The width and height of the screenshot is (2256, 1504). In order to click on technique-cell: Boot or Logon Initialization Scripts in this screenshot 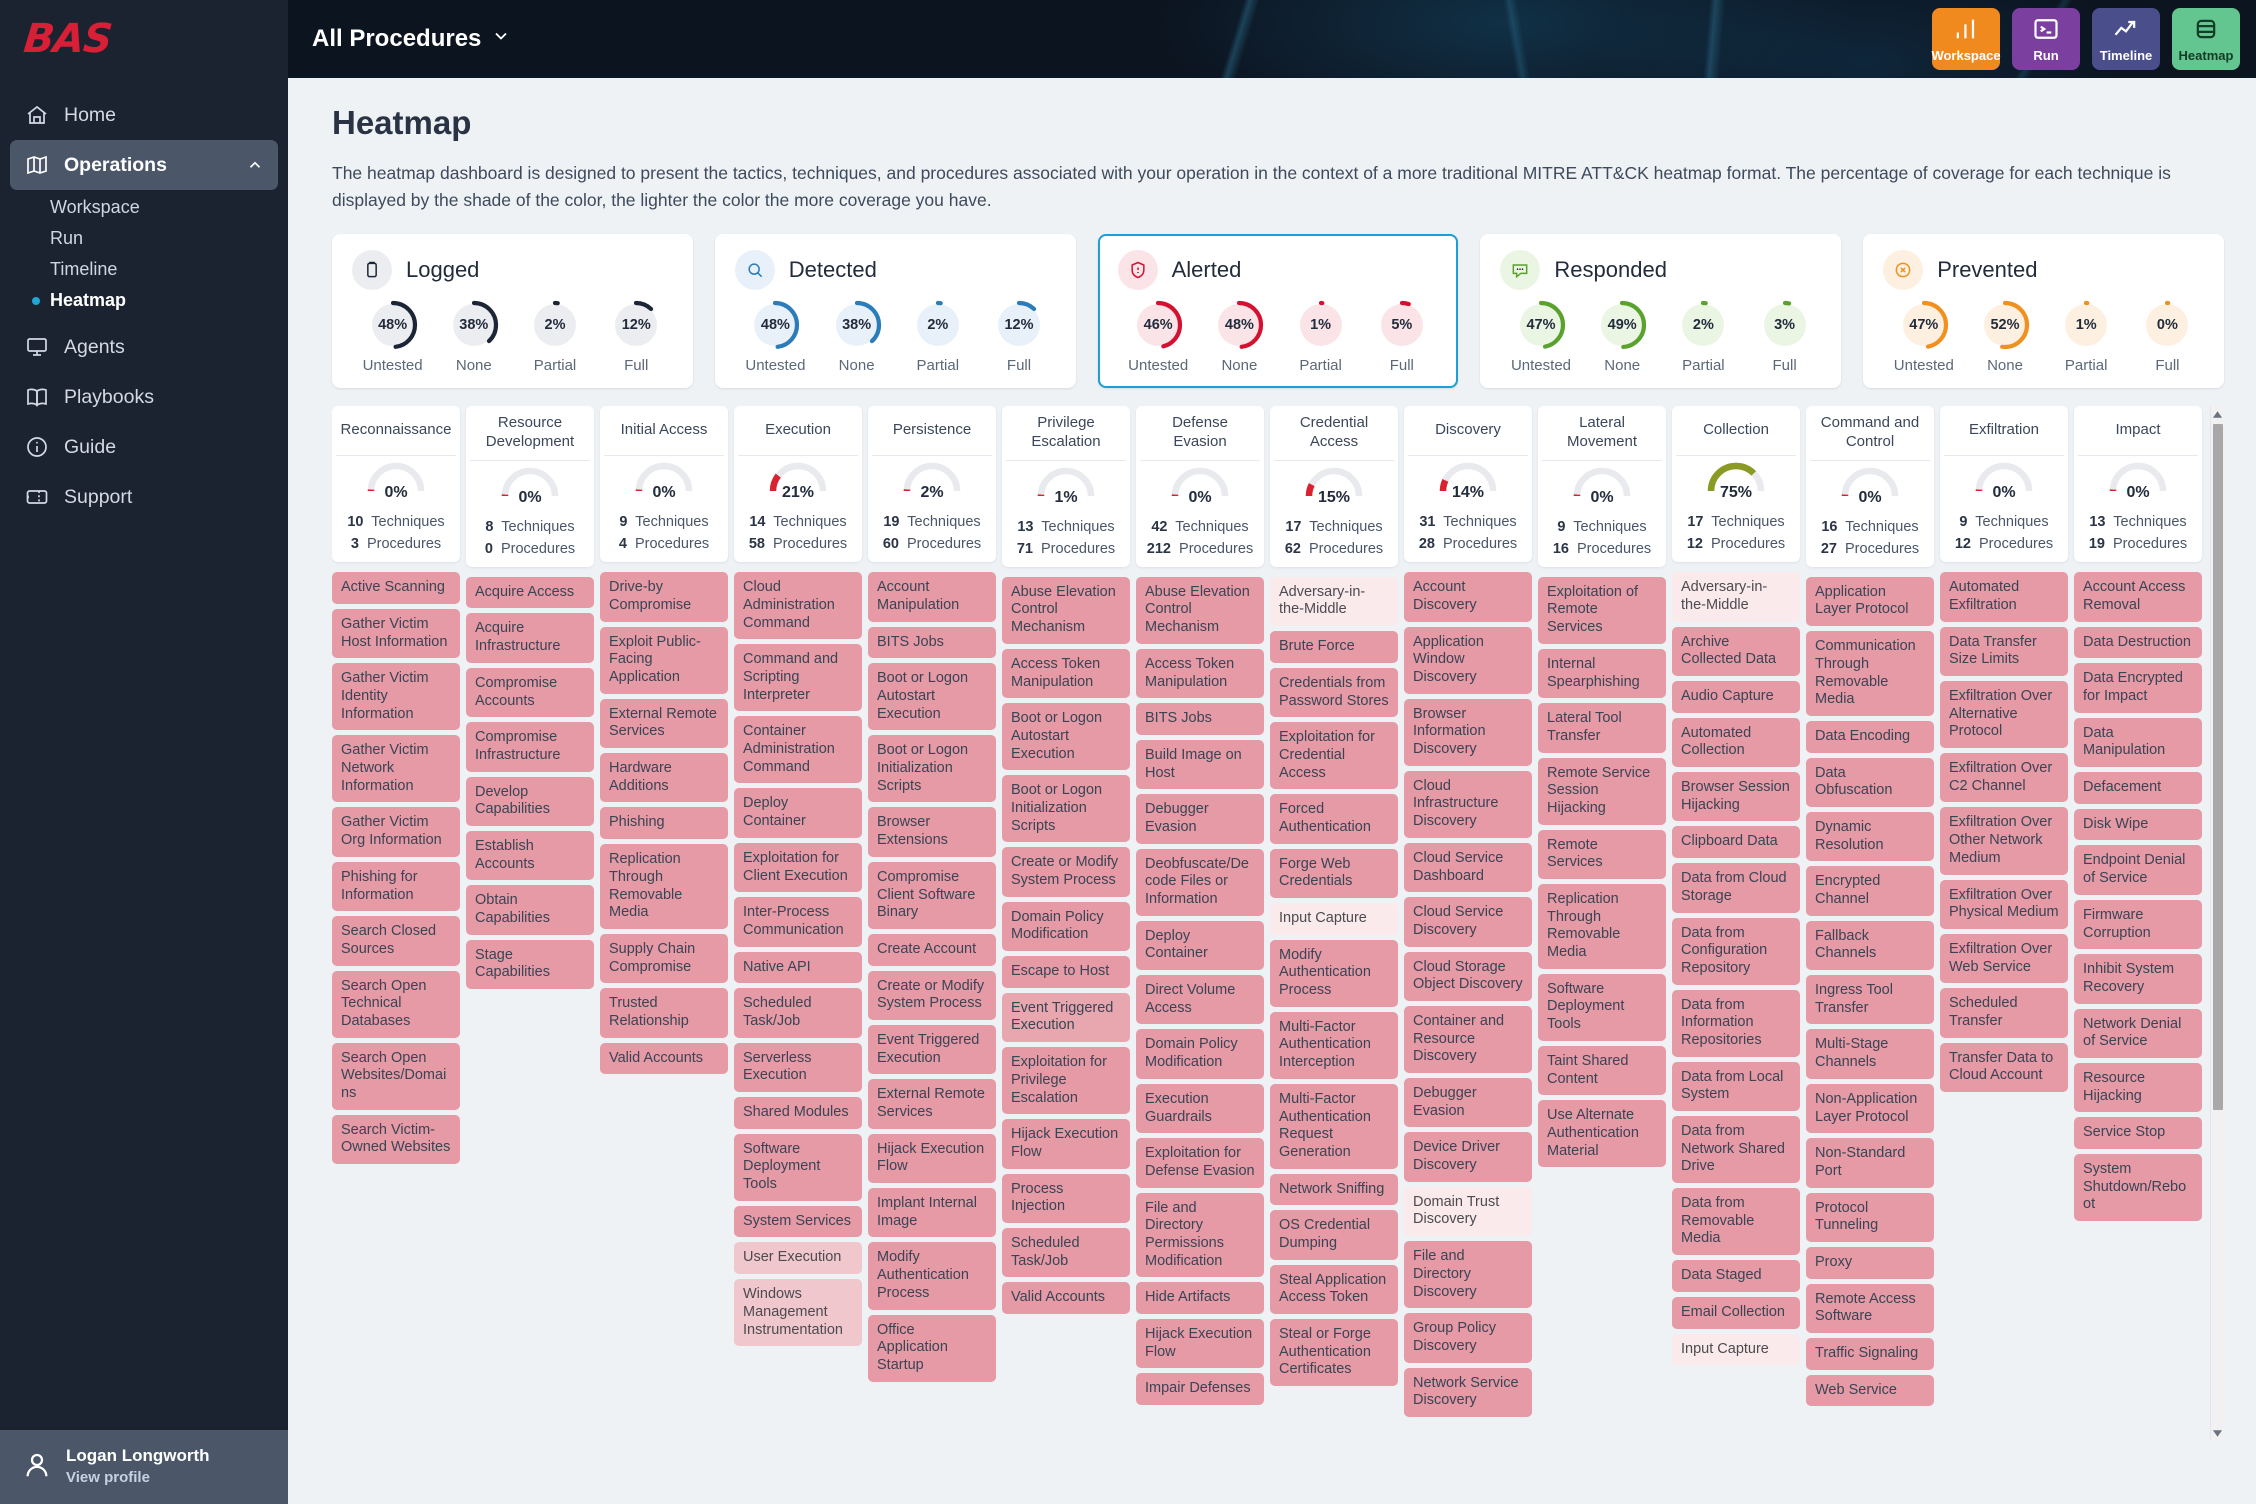, I will do `click(1066, 809)`.